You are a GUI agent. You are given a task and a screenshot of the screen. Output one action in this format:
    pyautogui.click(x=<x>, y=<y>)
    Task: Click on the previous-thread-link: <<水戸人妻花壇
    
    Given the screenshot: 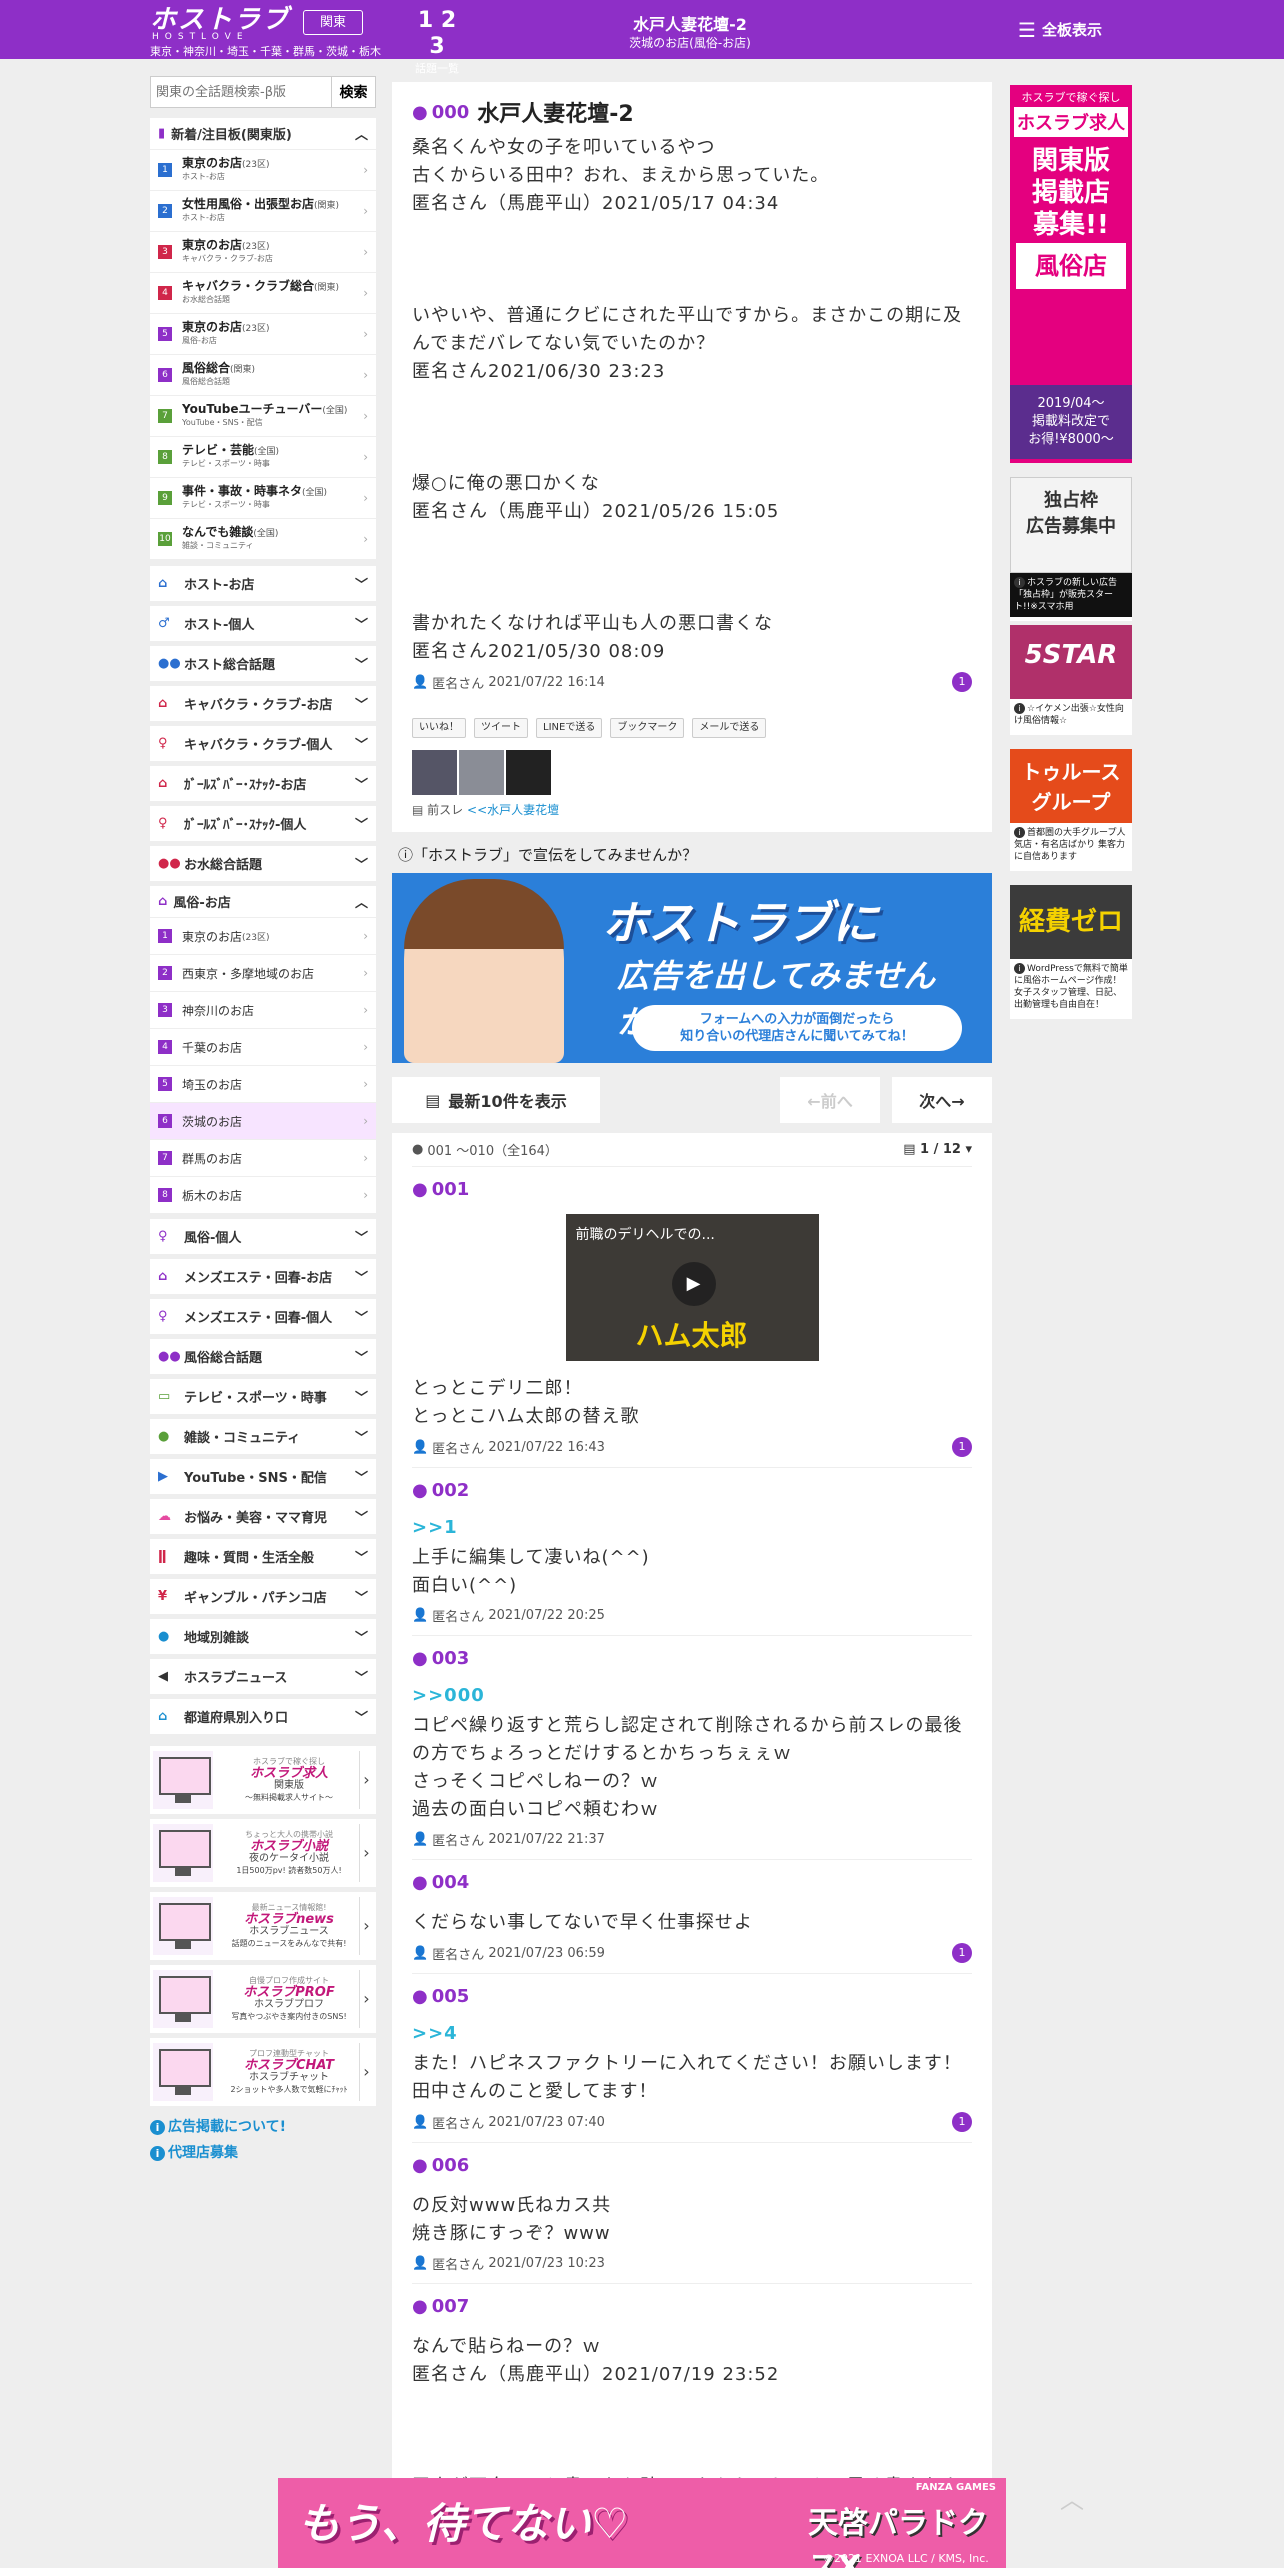 What is the action you would take?
    pyautogui.click(x=513, y=810)
    